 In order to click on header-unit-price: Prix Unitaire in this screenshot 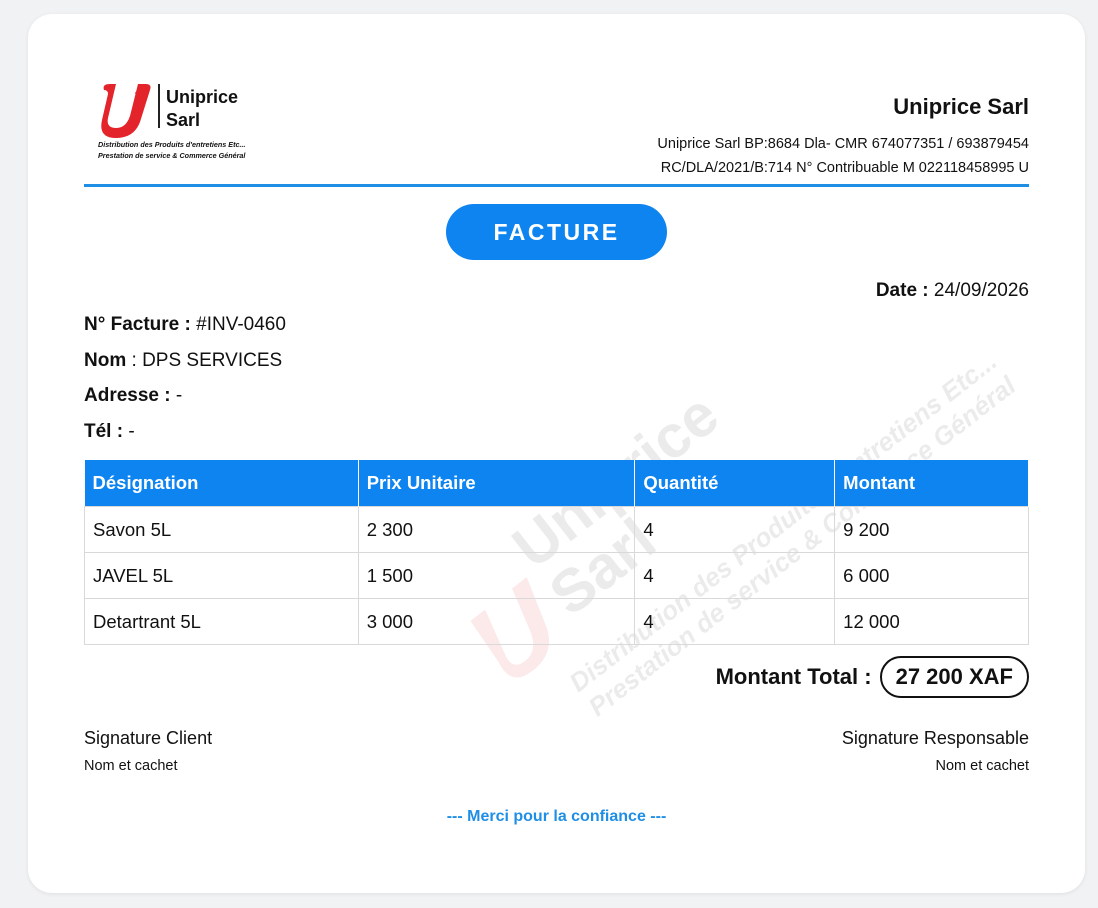, I will do `click(497, 483)`.